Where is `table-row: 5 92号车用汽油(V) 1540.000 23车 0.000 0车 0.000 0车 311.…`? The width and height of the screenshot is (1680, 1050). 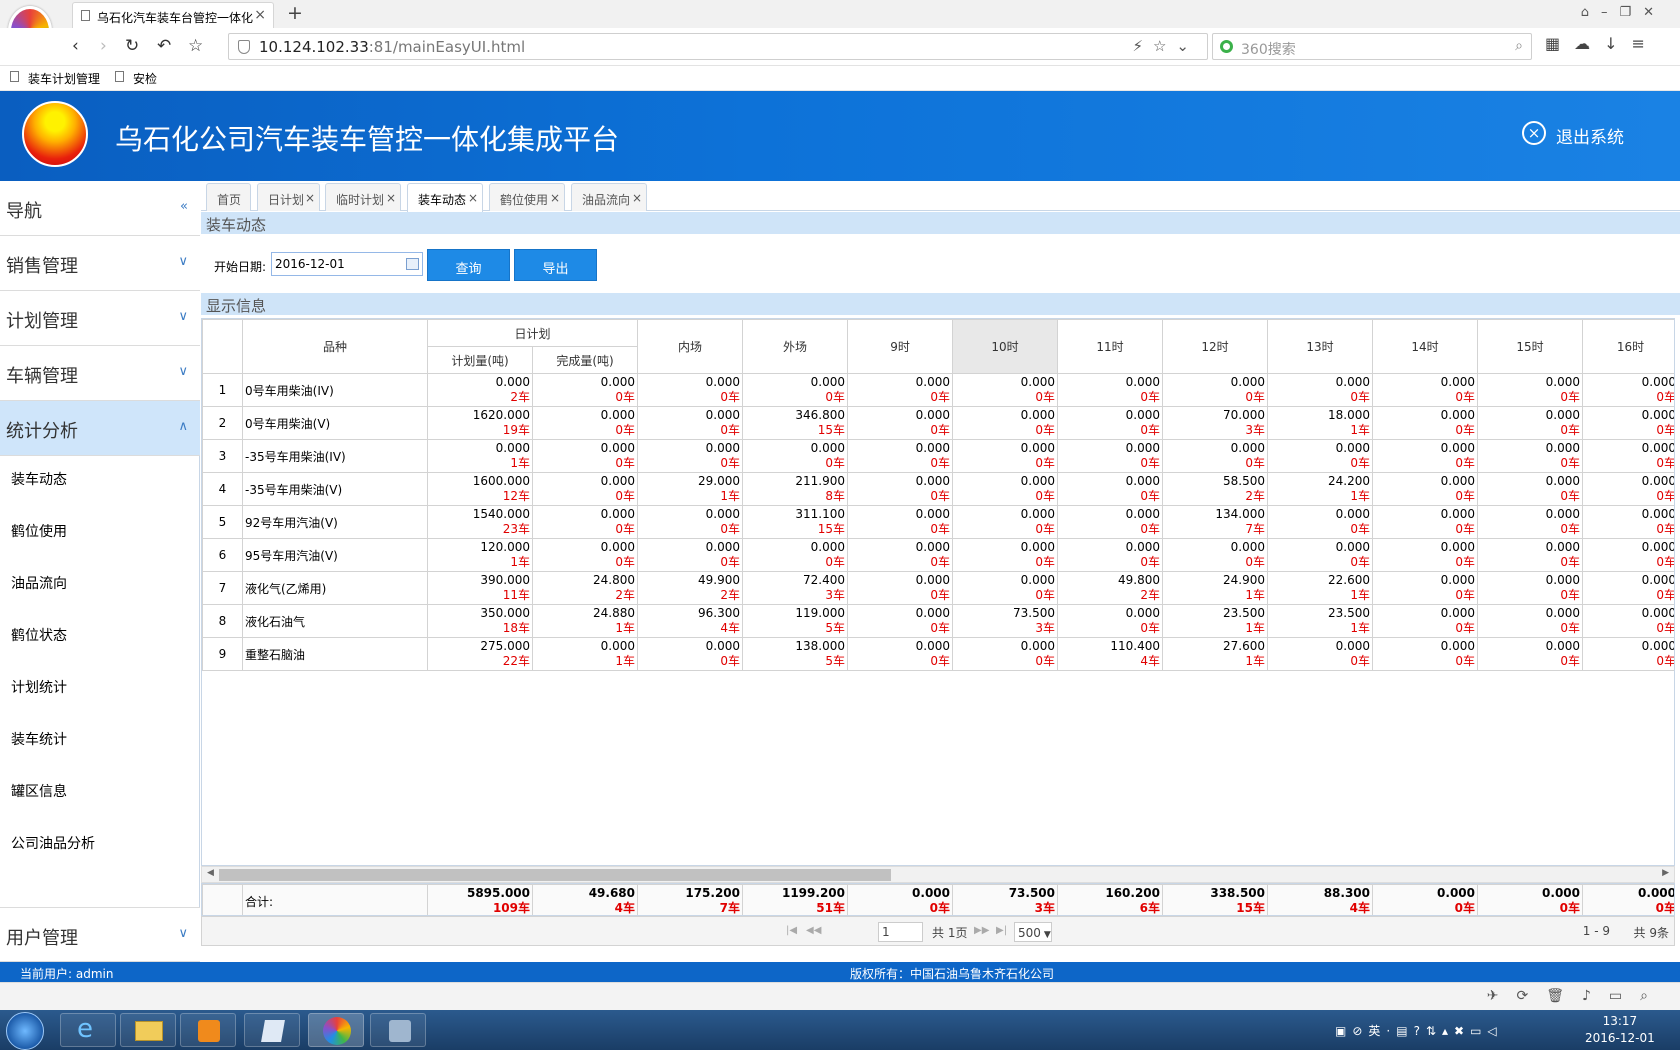 table-row: 5 92号车用汽油(V) 1540.000 23车 0.000 0车 0.000 0车 311.… is located at coordinates (938, 522).